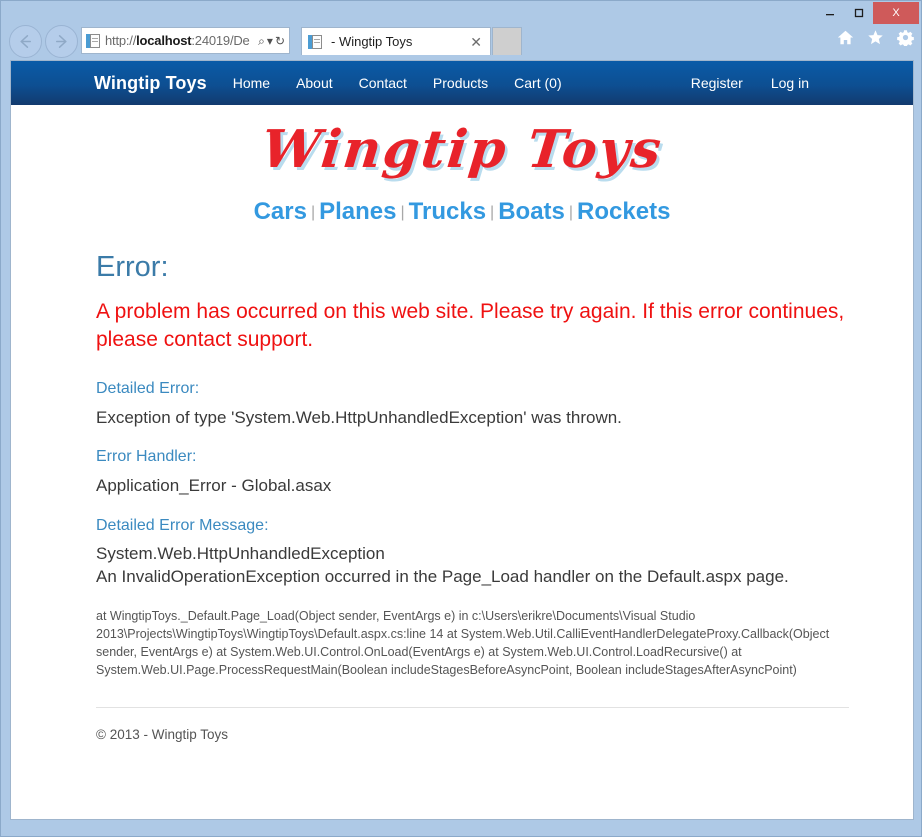 The width and height of the screenshot is (922, 837). I want to click on page-document-icon, so click(93, 41).